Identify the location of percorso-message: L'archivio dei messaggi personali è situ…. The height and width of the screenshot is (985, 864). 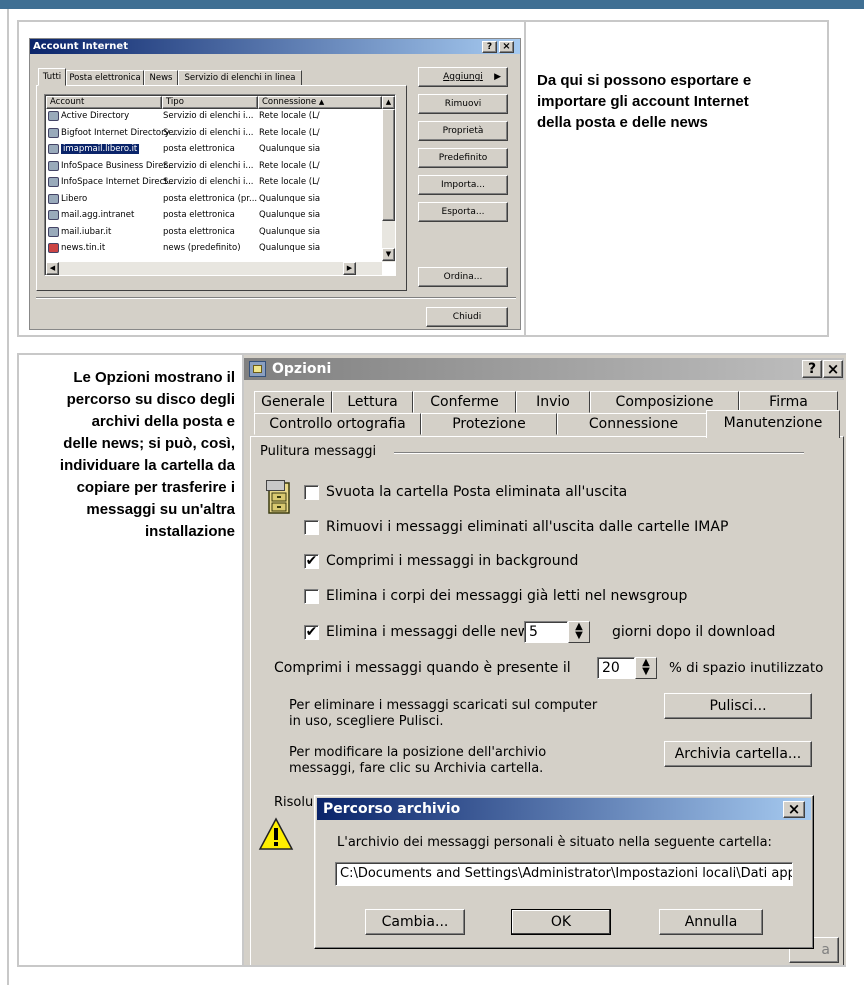
(554, 842).